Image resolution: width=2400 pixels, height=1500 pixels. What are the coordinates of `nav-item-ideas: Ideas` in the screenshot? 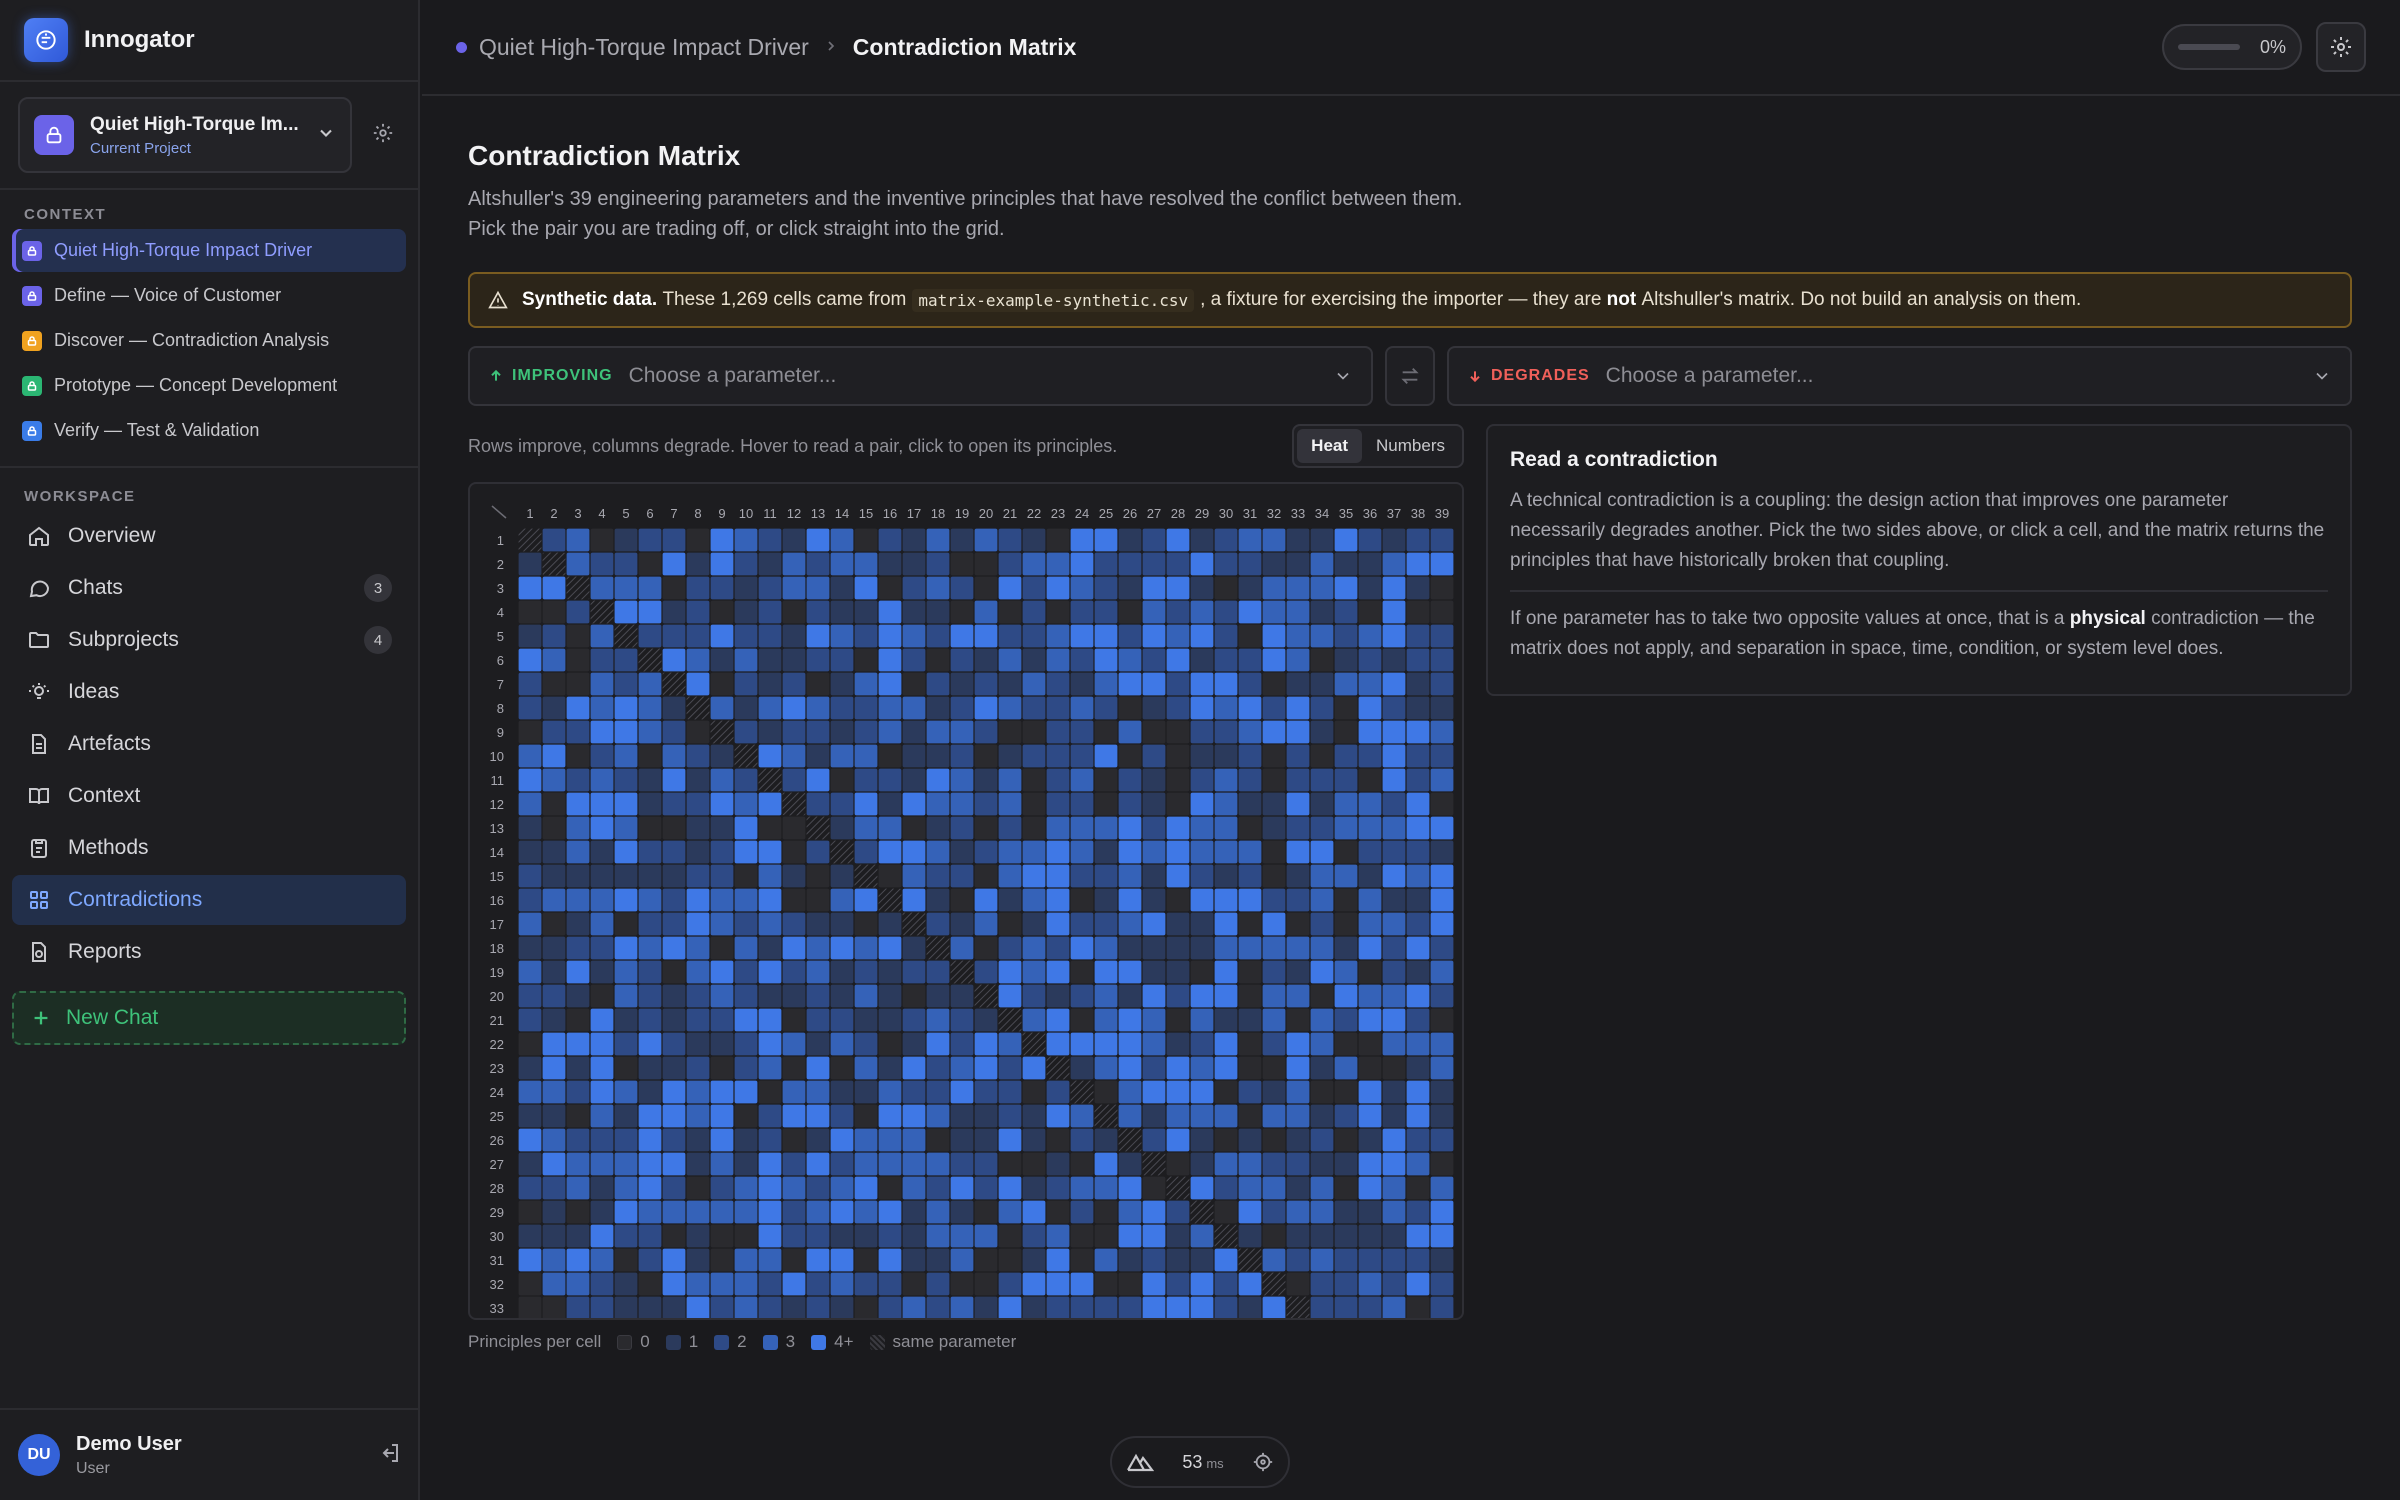 It's located at (209, 692).